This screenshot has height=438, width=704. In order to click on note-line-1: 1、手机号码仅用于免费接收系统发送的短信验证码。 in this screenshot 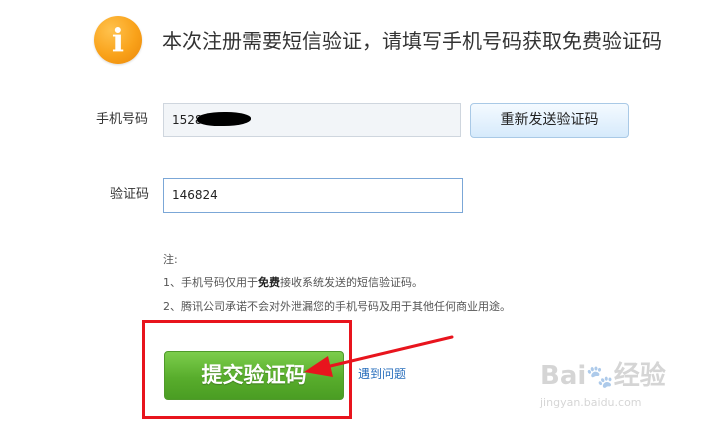, I will do `click(293, 283)`.